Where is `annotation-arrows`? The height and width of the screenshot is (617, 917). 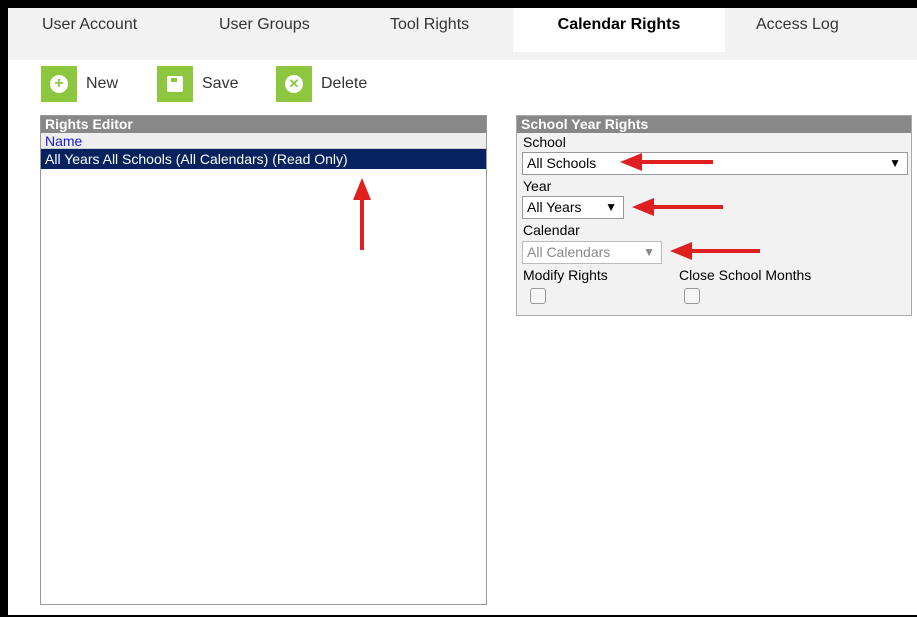 annotation-arrows is located at coordinates (556, 206).